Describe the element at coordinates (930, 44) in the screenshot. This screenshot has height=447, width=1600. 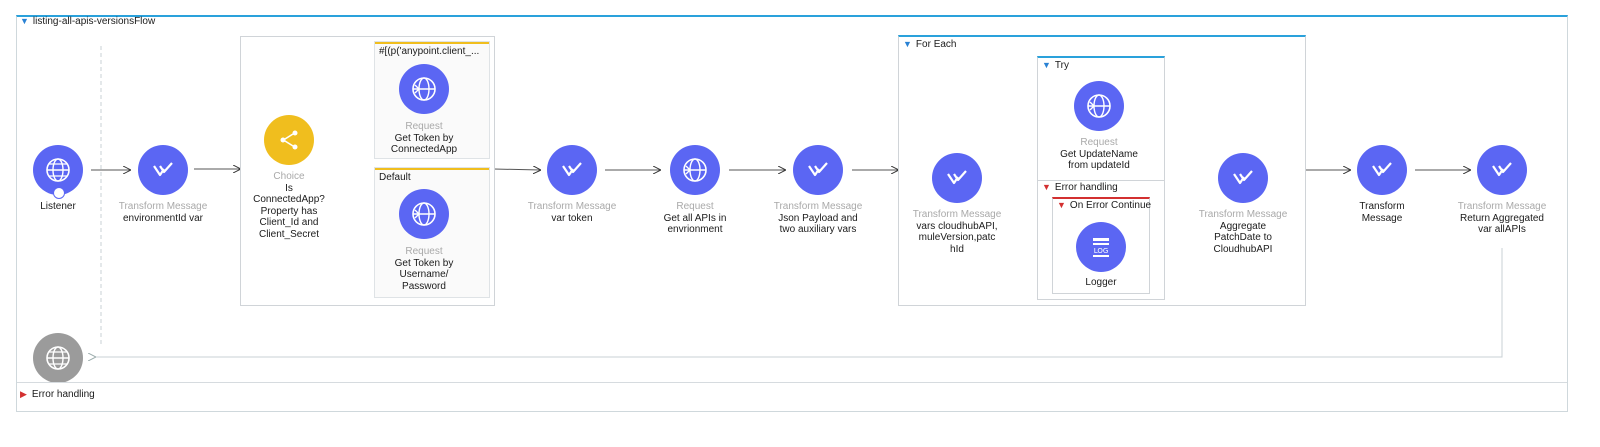
I see `foreach-title: ▼ For Each` at that location.